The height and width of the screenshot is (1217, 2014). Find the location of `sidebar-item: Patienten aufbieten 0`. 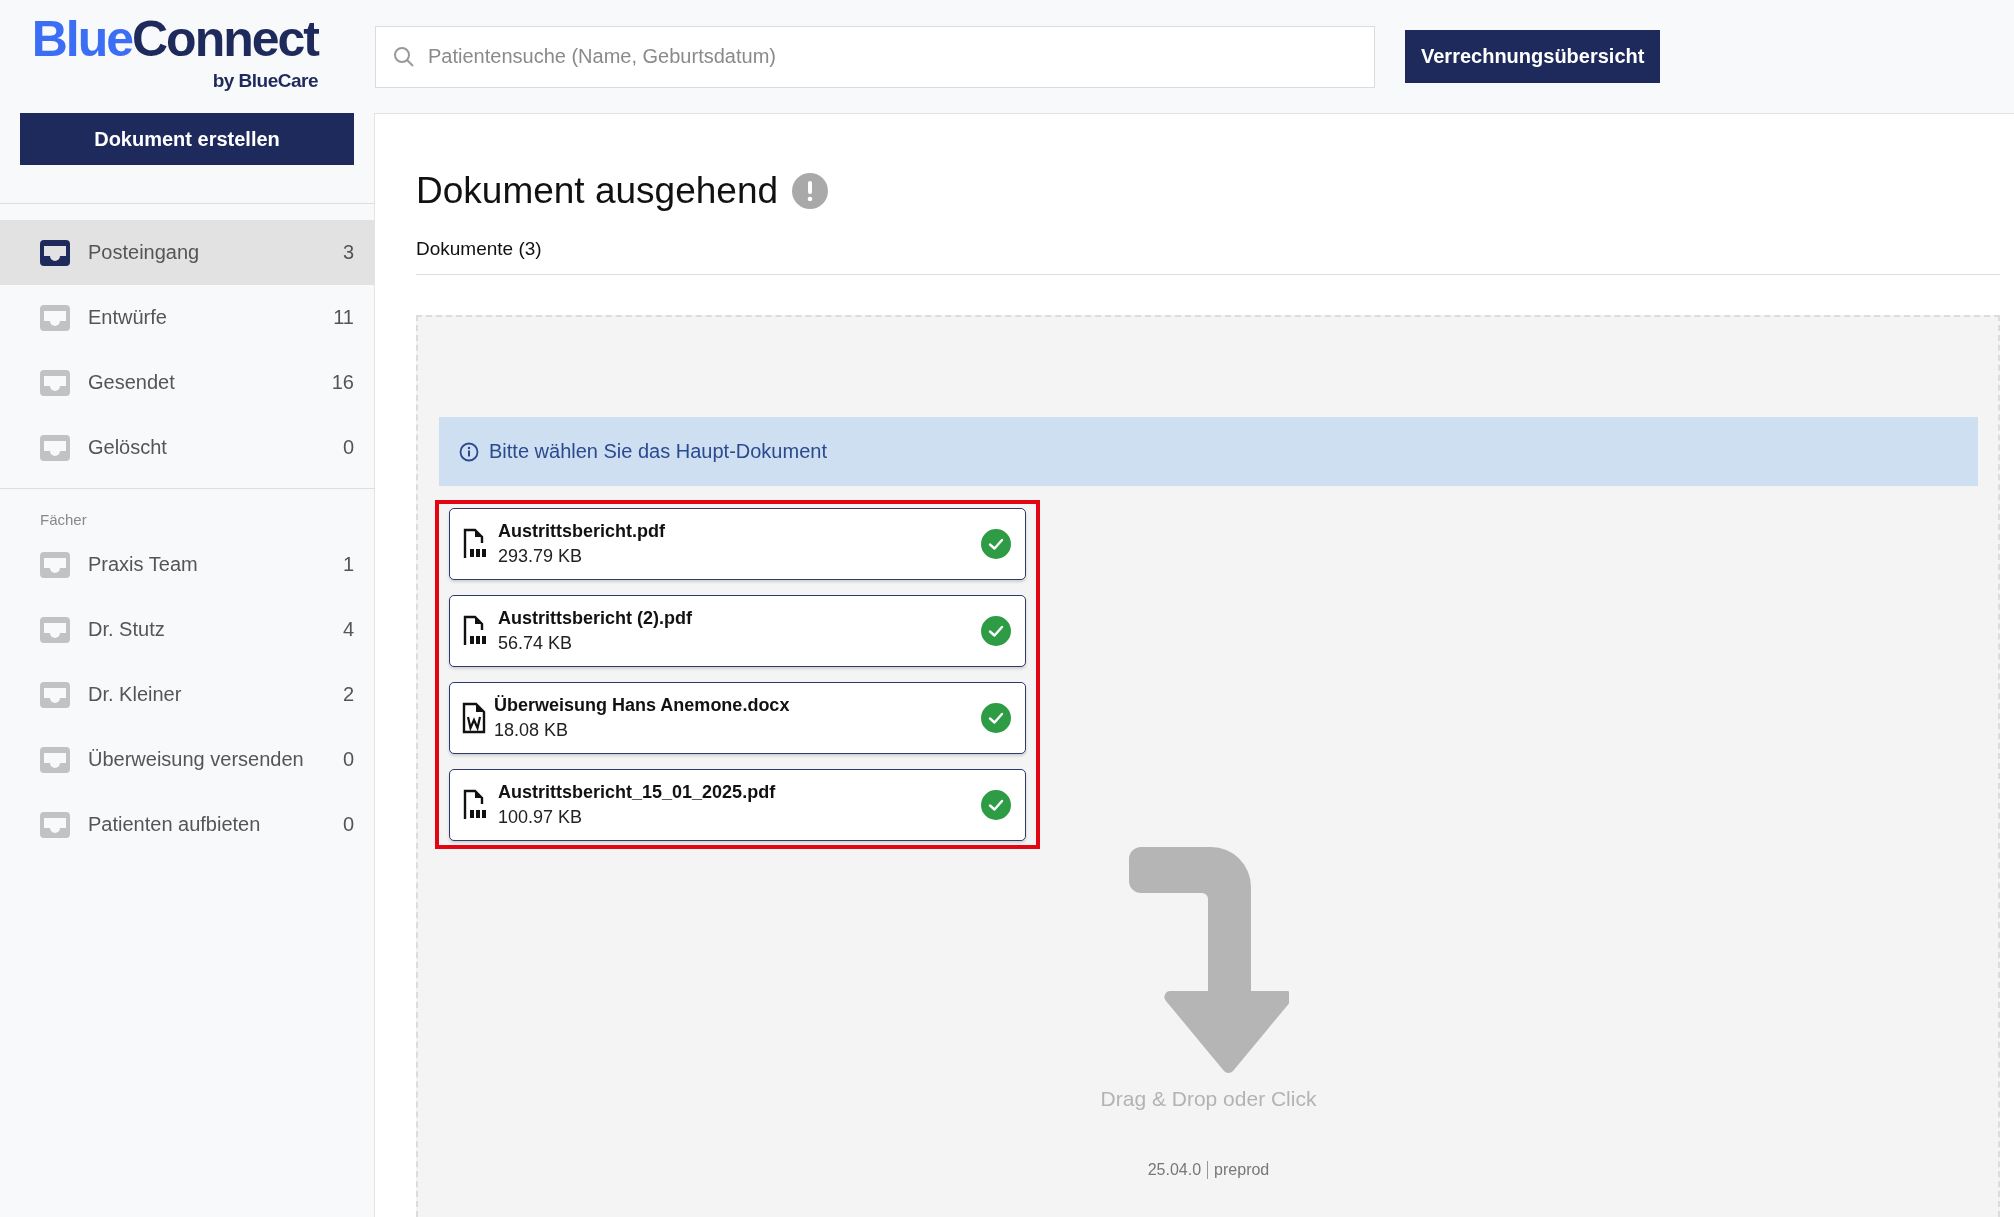

sidebar-item: Patienten aufbieten 0 is located at coordinates (187, 824).